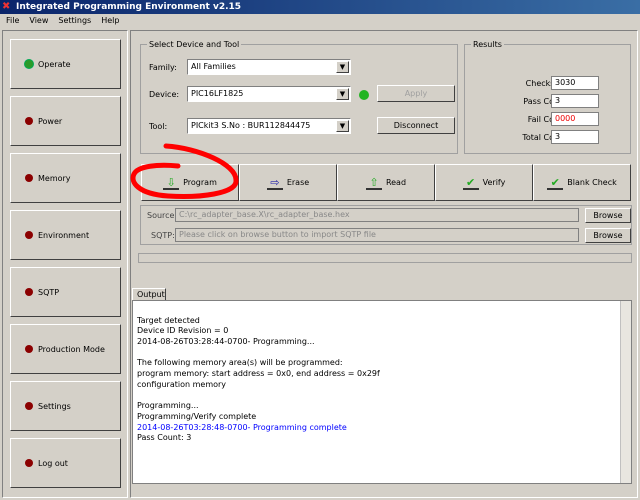 This screenshot has height=500, width=640. I want to click on button-label: Blank Check, so click(592, 182).